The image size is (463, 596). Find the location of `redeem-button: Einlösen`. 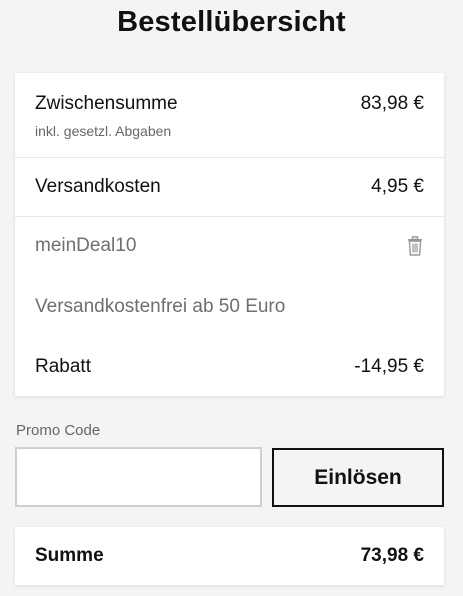

redeem-button: Einlösen is located at coordinates (358, 477).